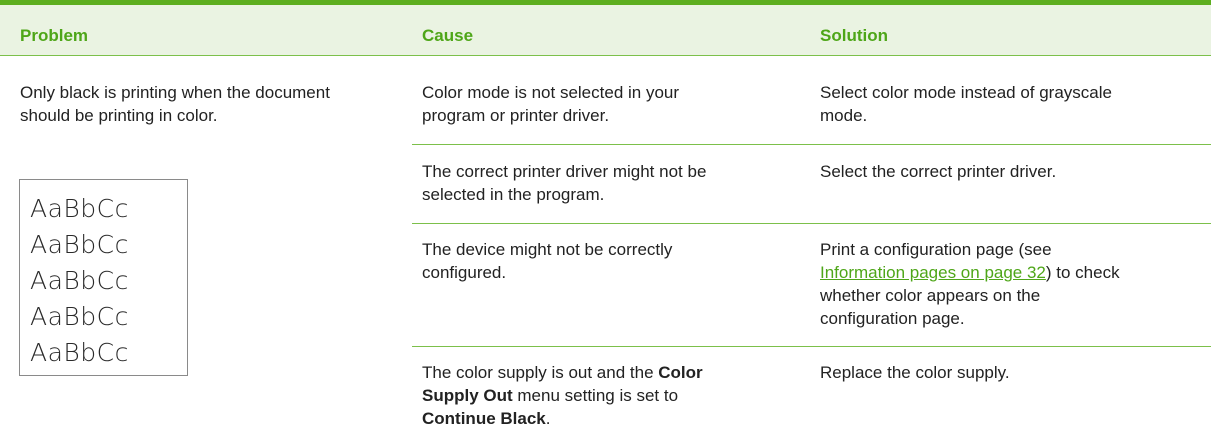 Image resolution: width=1211 pixels, height=448 pixels. I want to click on row2-cause-line2: selected in the program., so click(513, 194).